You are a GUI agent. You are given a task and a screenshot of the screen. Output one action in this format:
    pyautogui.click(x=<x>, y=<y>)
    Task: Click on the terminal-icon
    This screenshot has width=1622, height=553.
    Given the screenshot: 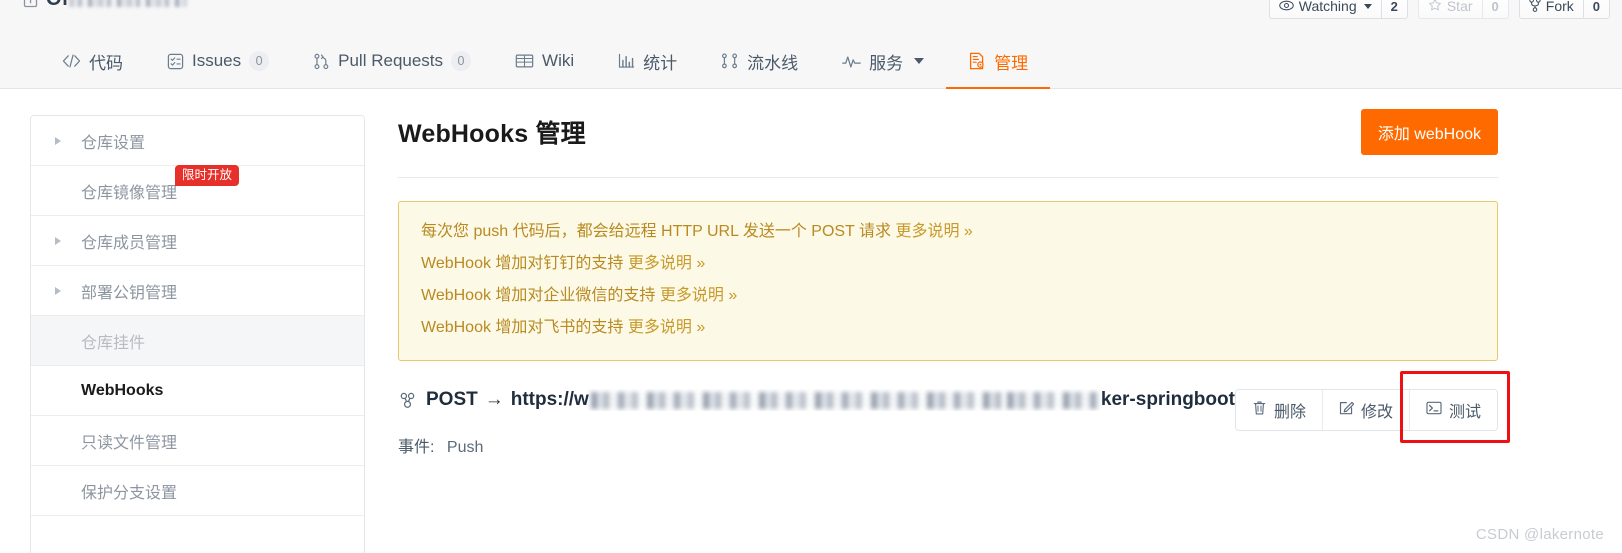 What is the action you would take?
    pyautogui.click(x=1434, y=410)
    